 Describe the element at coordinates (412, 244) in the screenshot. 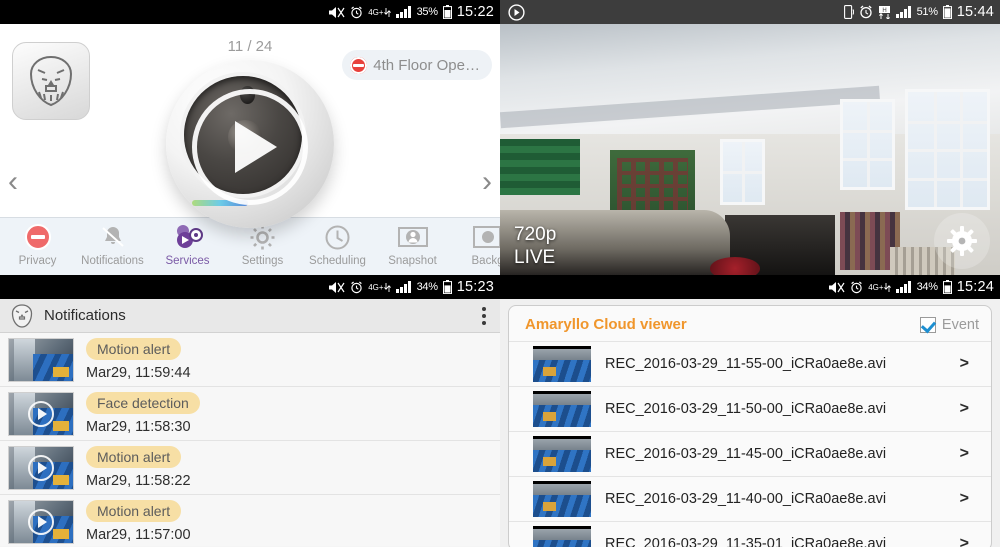

I see `toolbar-item-snapshot: Snapshot` at that location.